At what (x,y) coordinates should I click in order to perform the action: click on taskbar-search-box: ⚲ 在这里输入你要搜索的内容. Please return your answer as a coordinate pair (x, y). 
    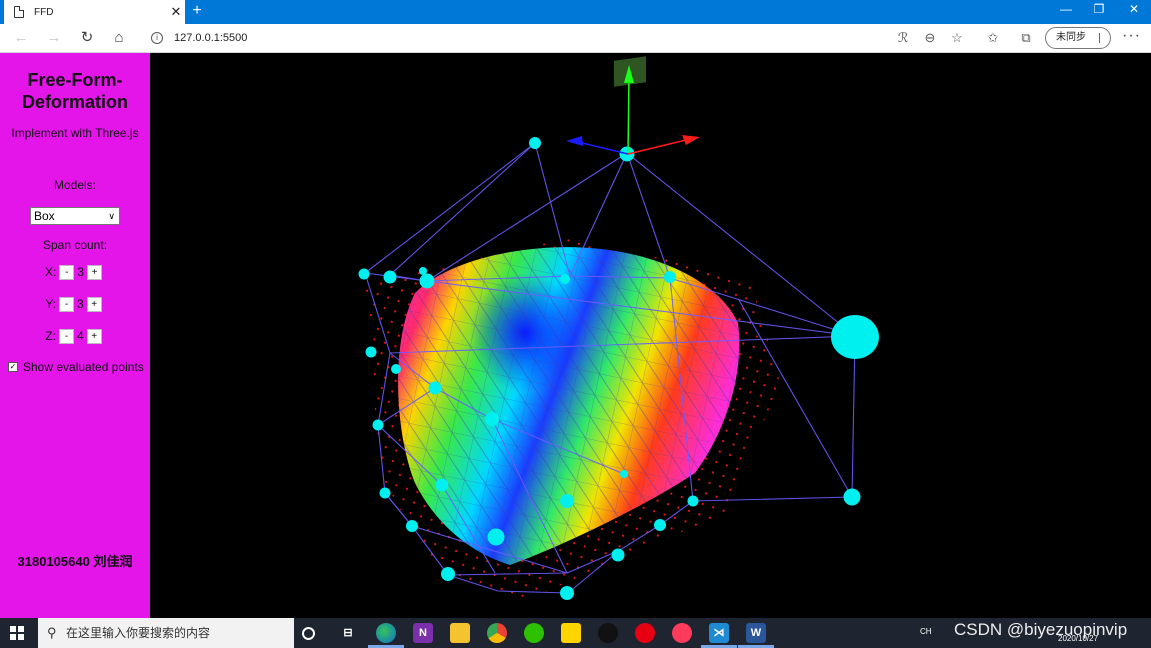
    Looking at the image, I should click on (166, 633).